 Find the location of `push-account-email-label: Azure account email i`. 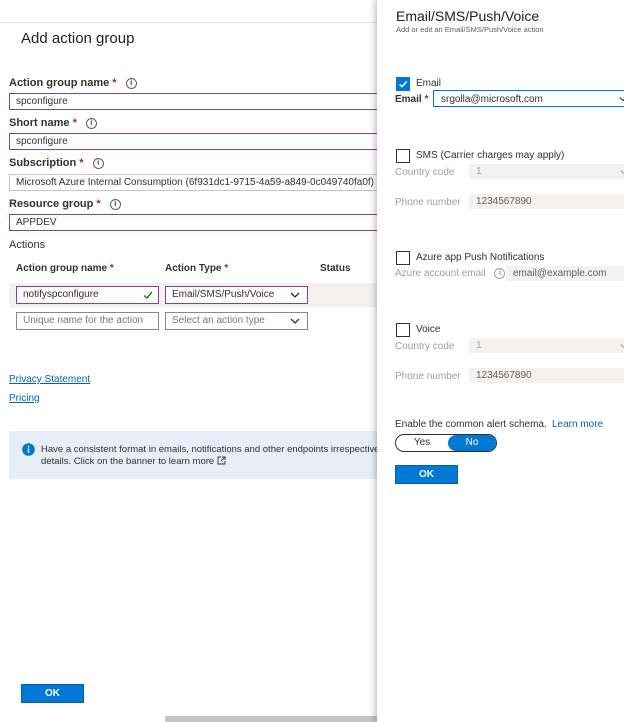

push-account-email-label: Azure account email i is located at coordinates (450, 274).